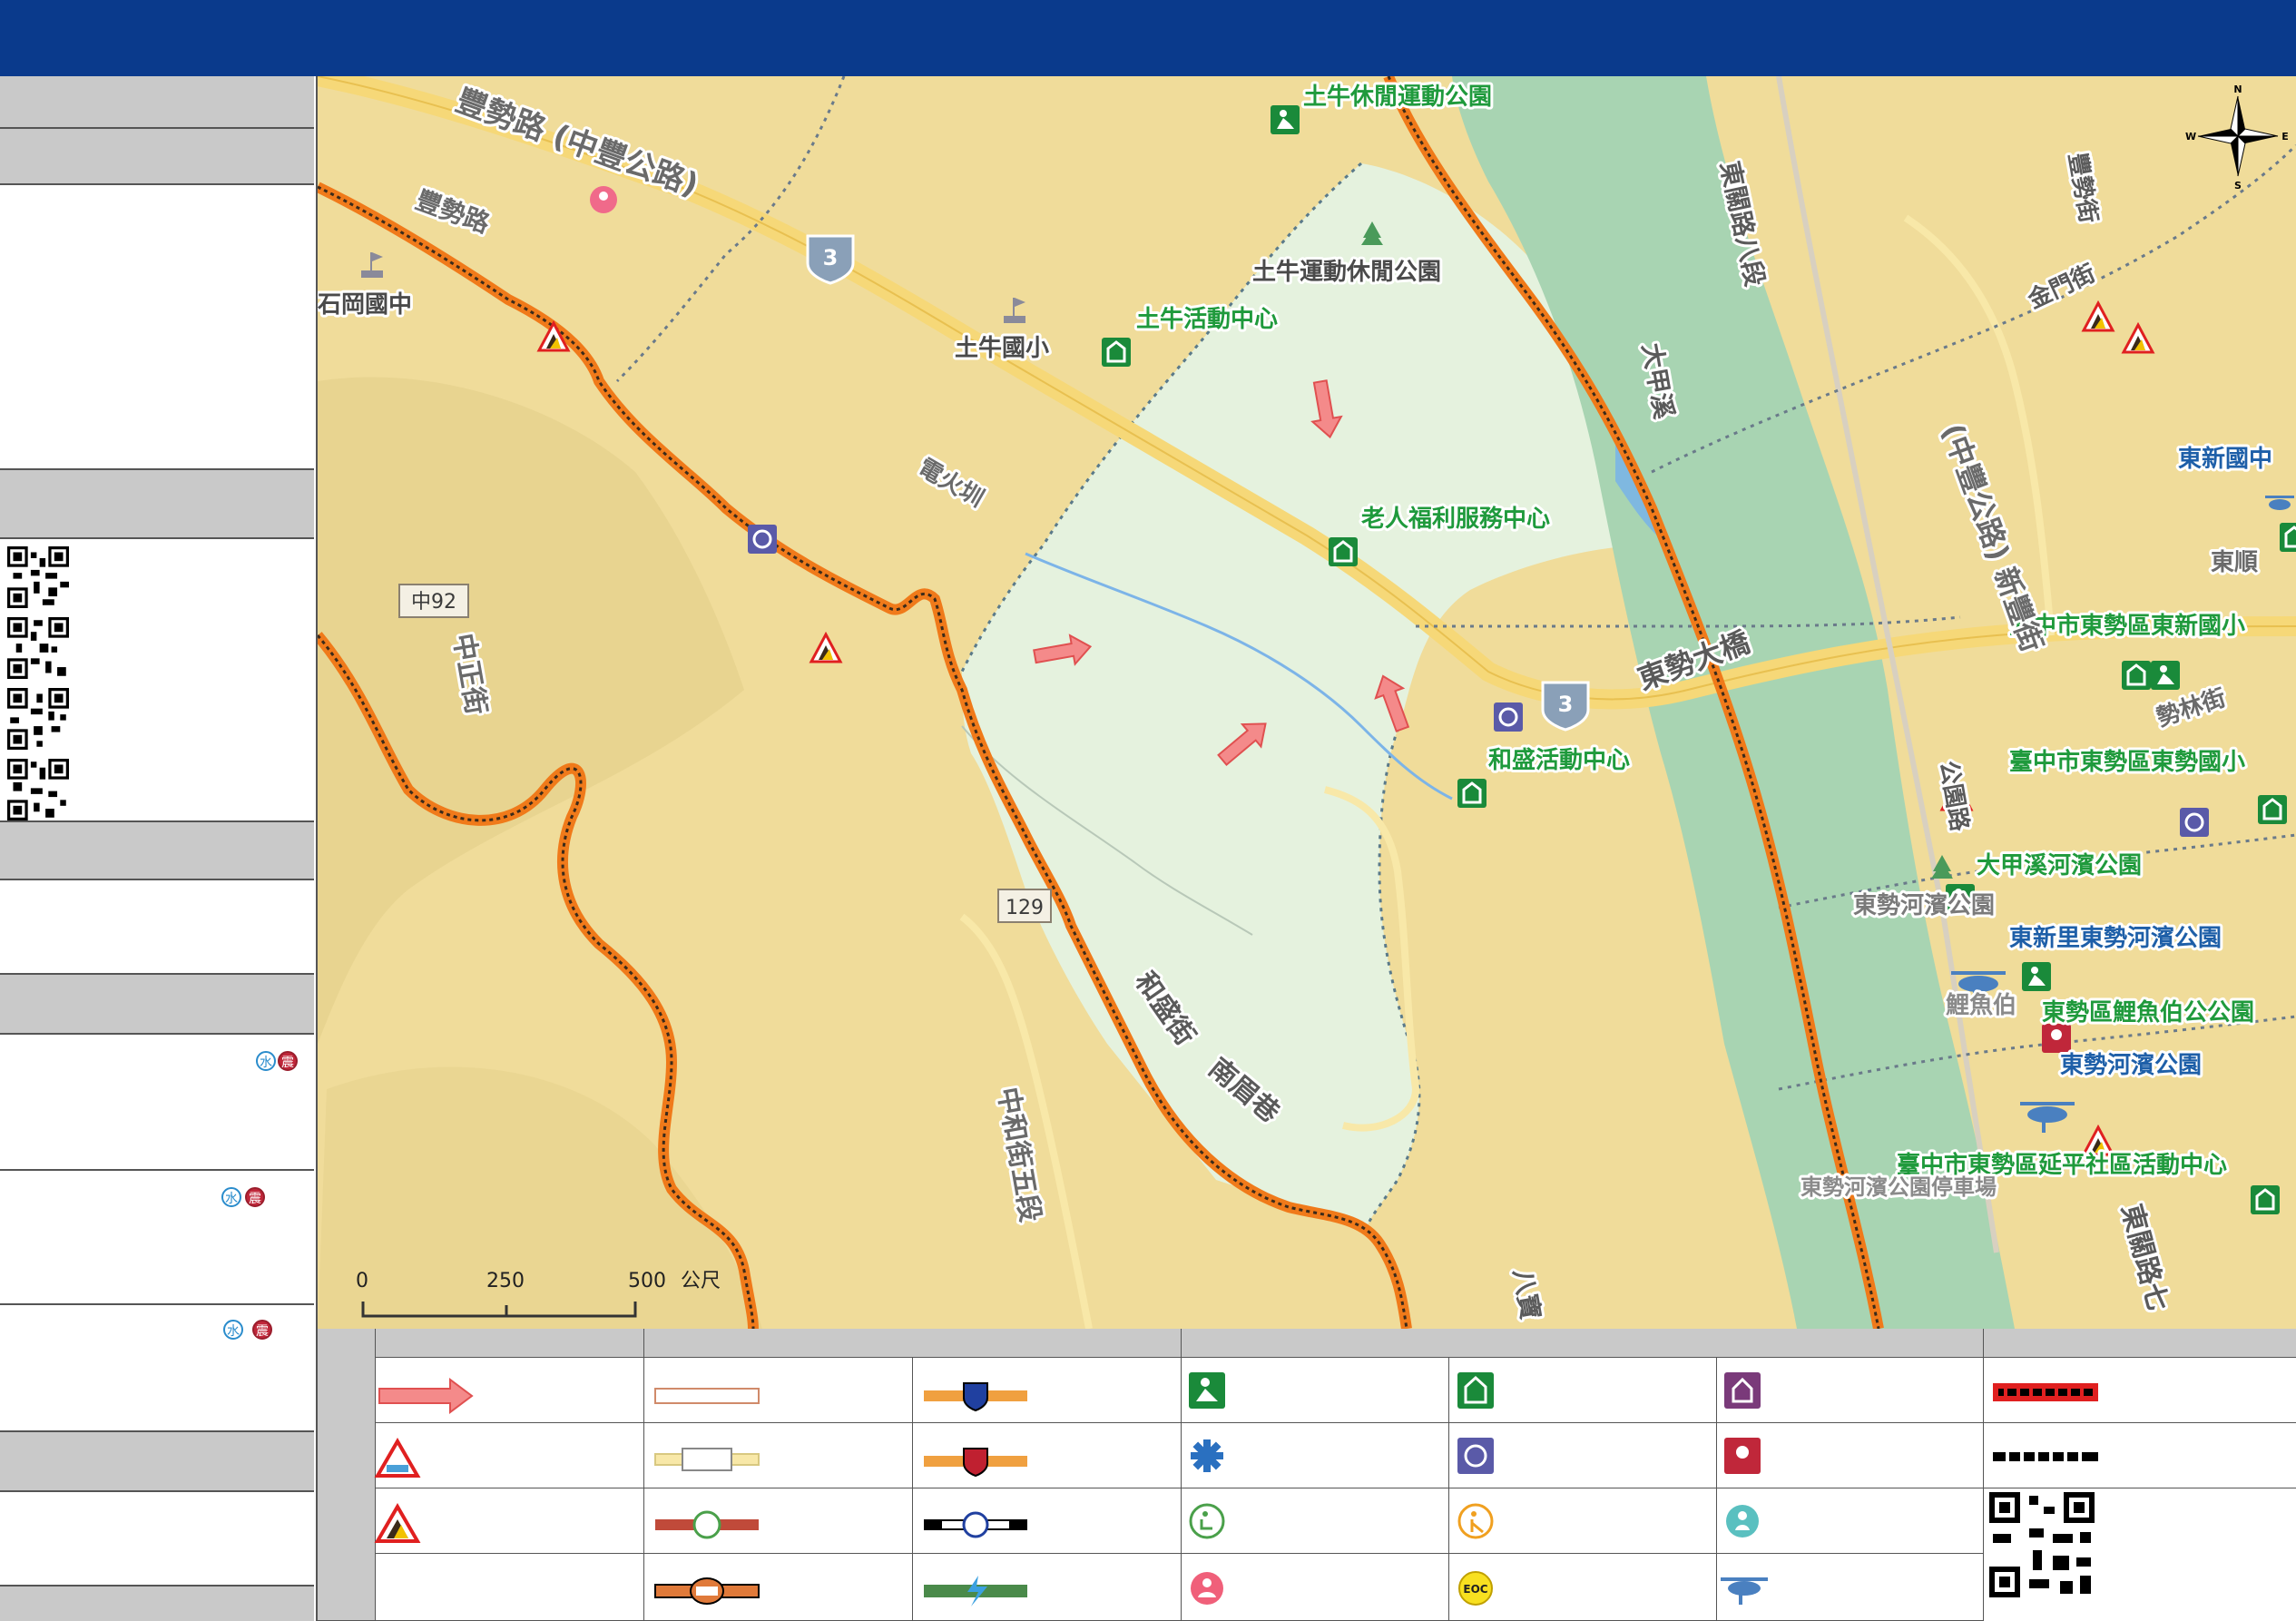 This screenshot has width=2296, height=1621. I want to click on legend-landslide-warning-icon, so click(397, 1523).